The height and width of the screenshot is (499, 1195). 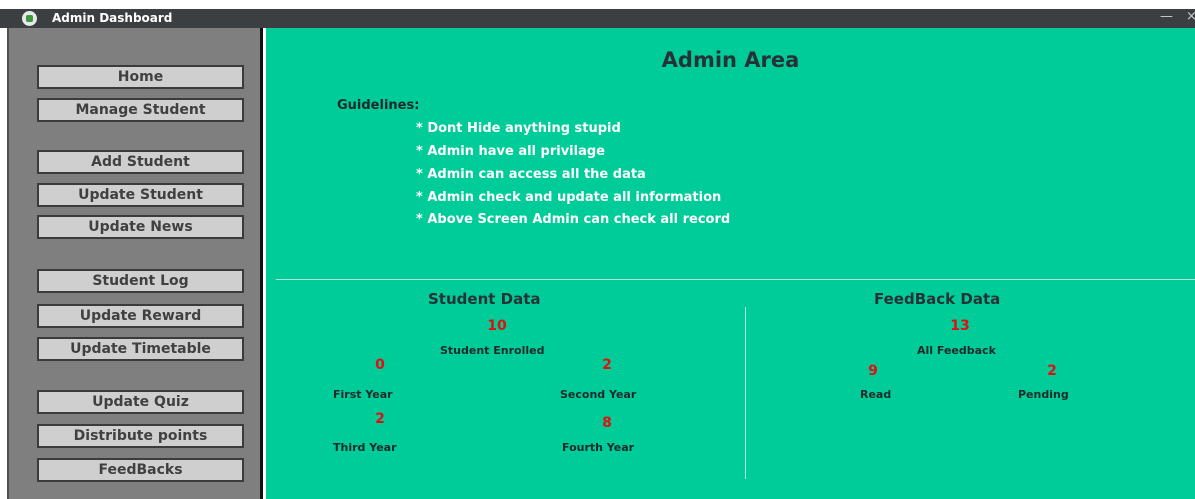 What do you see at coordinates (363, 394) in the screenshot?
I see `first-year-label: First Year` at bounding box center [363, 394].